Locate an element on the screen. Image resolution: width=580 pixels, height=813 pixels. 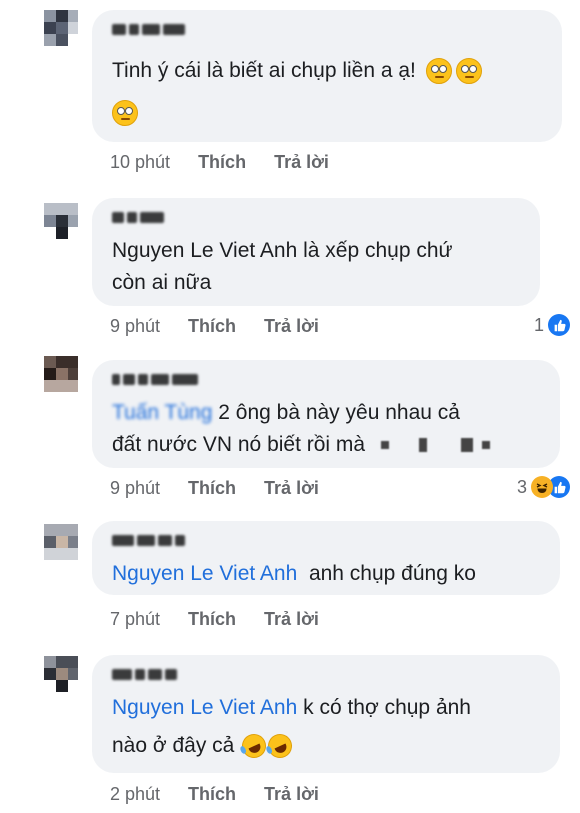
comment-text-line-2: đất nước VN nó biết rồi mà is located at coordinates (303, 445).